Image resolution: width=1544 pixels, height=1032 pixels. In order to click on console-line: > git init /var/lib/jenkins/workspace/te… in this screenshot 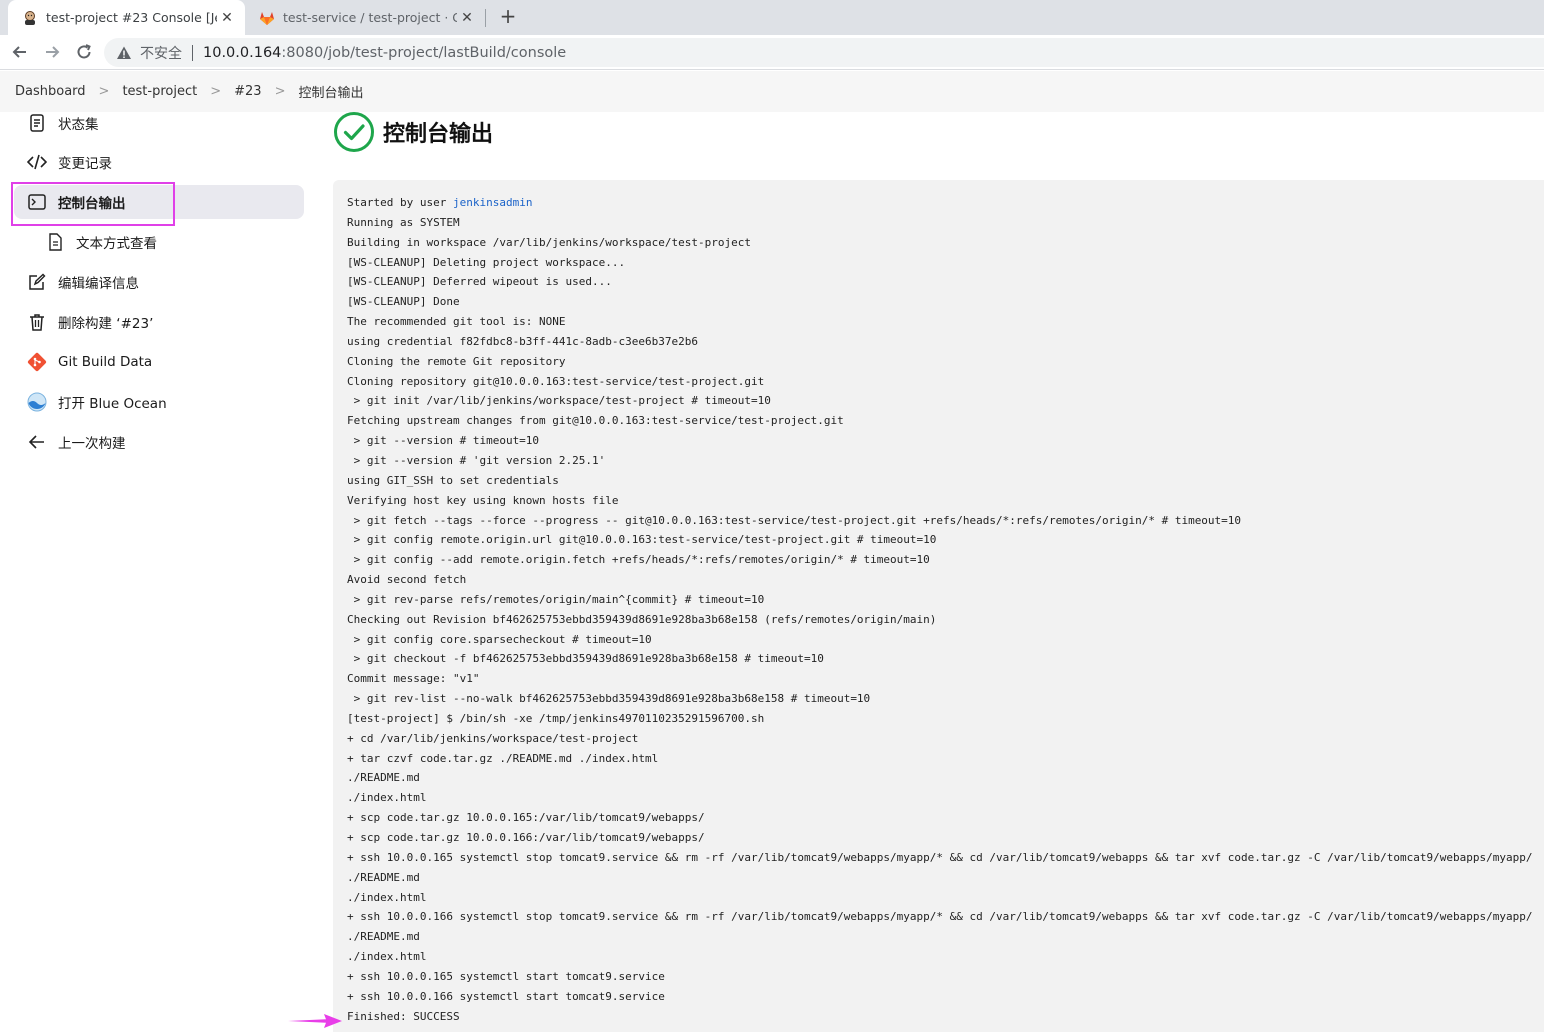, I will do `click(559, 401)`.